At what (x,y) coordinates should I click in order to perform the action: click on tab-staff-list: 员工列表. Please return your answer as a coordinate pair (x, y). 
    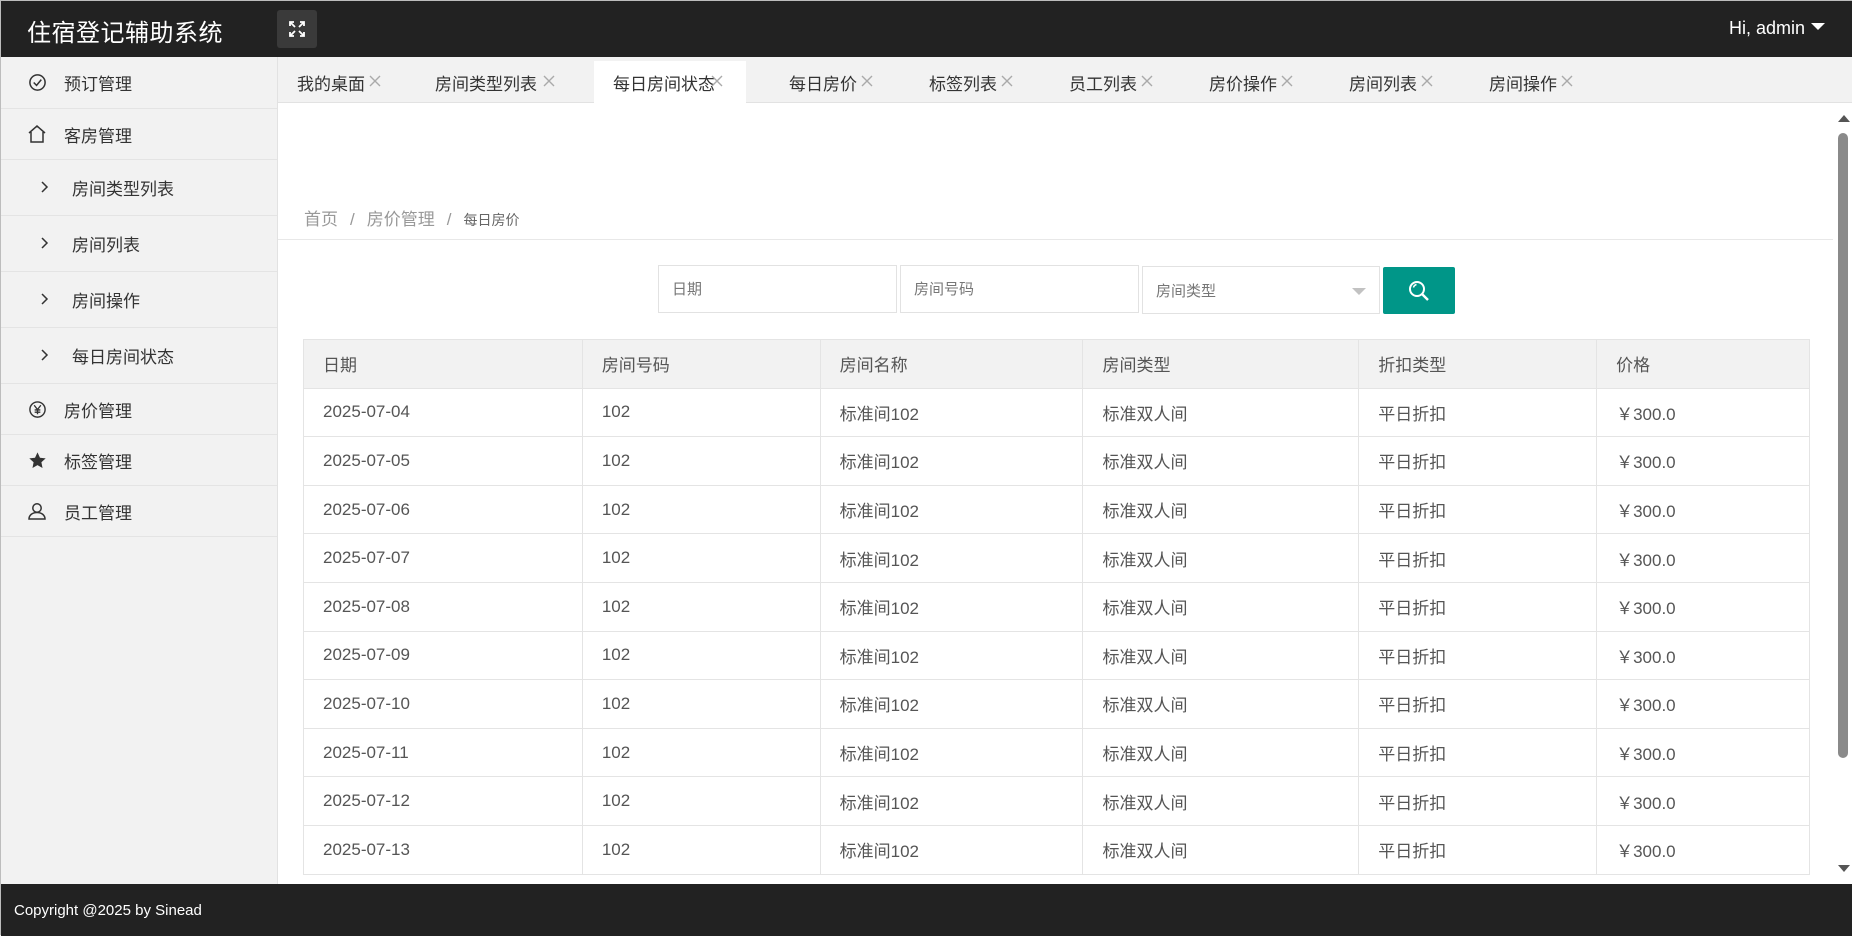
    Looking at the image, I should click on (1113, 82).